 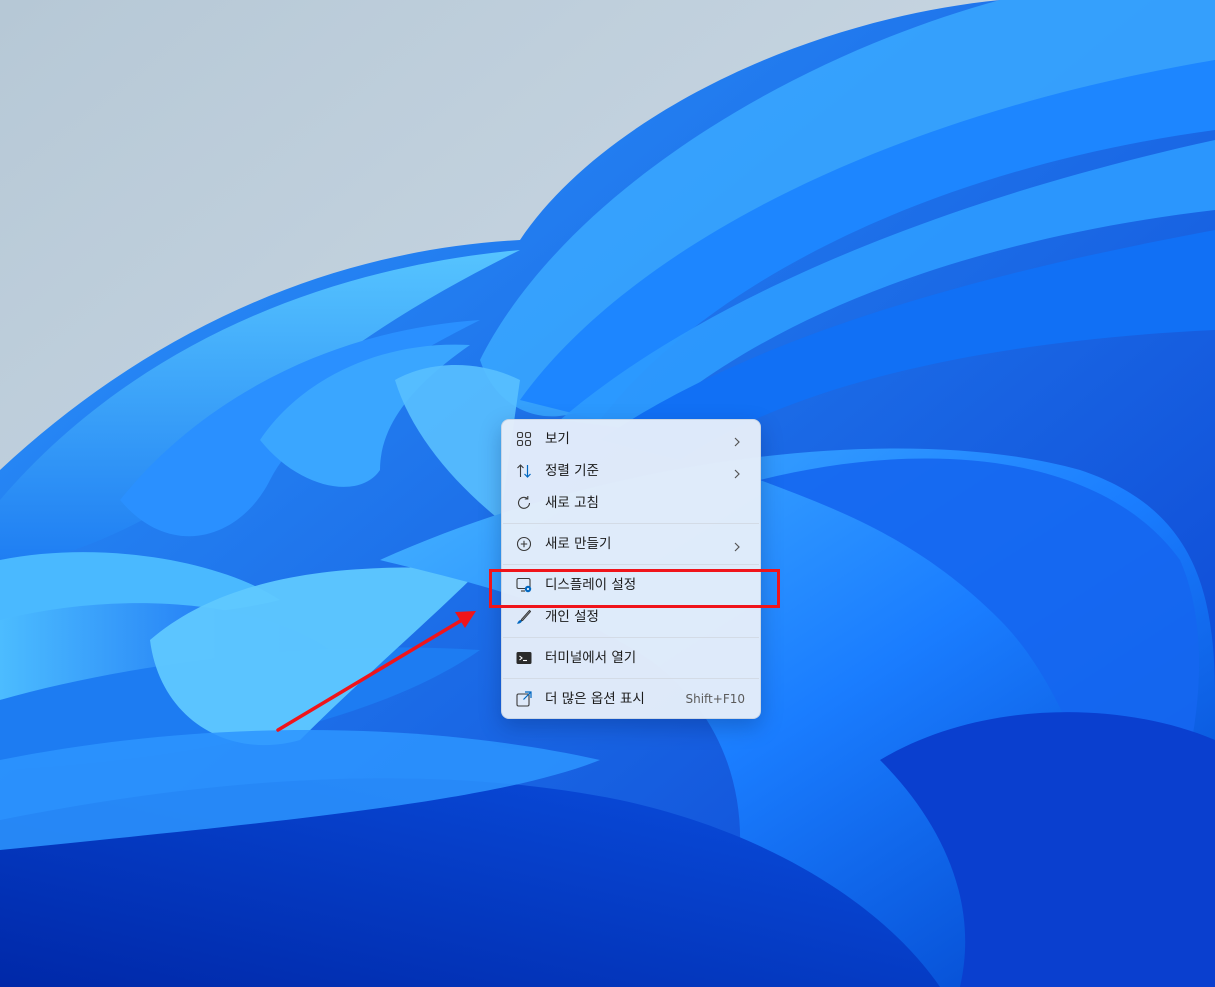 What do you see at coordinates (524, 544) in the screenshot?
I see `plus-circle-icon` at bounding box center [524, 544].